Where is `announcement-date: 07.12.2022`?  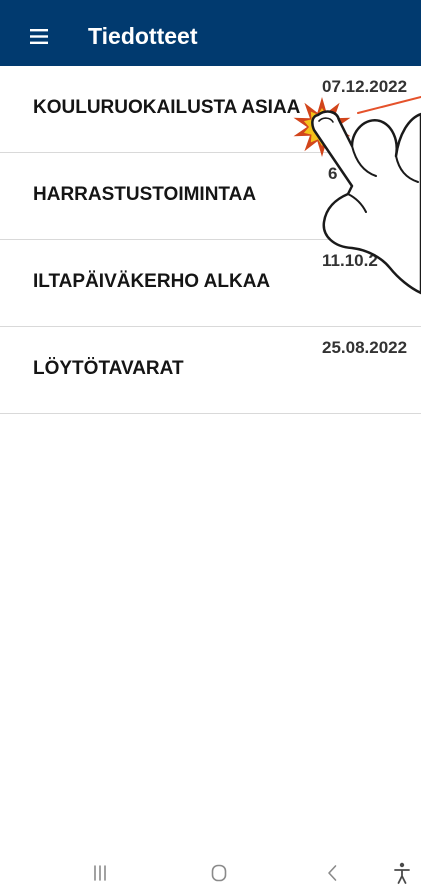 announcement-date: 07.12.2022 is located at coordinates (365, 86).